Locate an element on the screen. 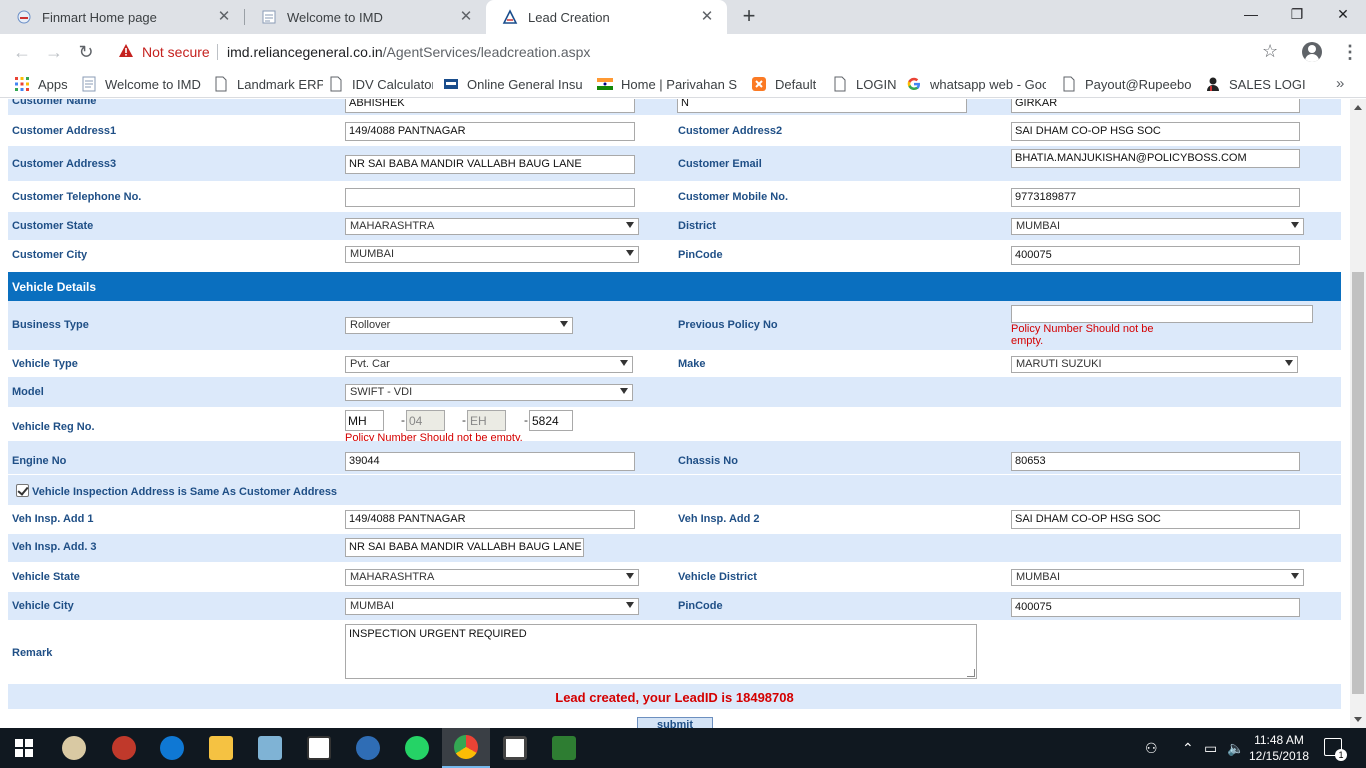 Image resolution: width=1366 pixels, height=768 pixels. tab-finmart: Finmart Home page ✕ is located at coordinates (122, 17).